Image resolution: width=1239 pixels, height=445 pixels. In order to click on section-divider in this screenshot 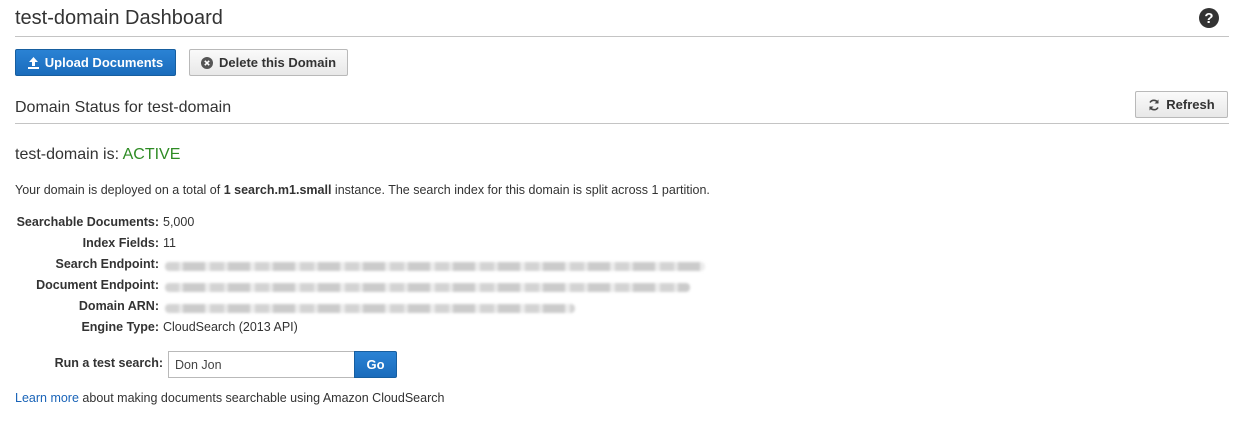, I will do `click(622, 123)`.